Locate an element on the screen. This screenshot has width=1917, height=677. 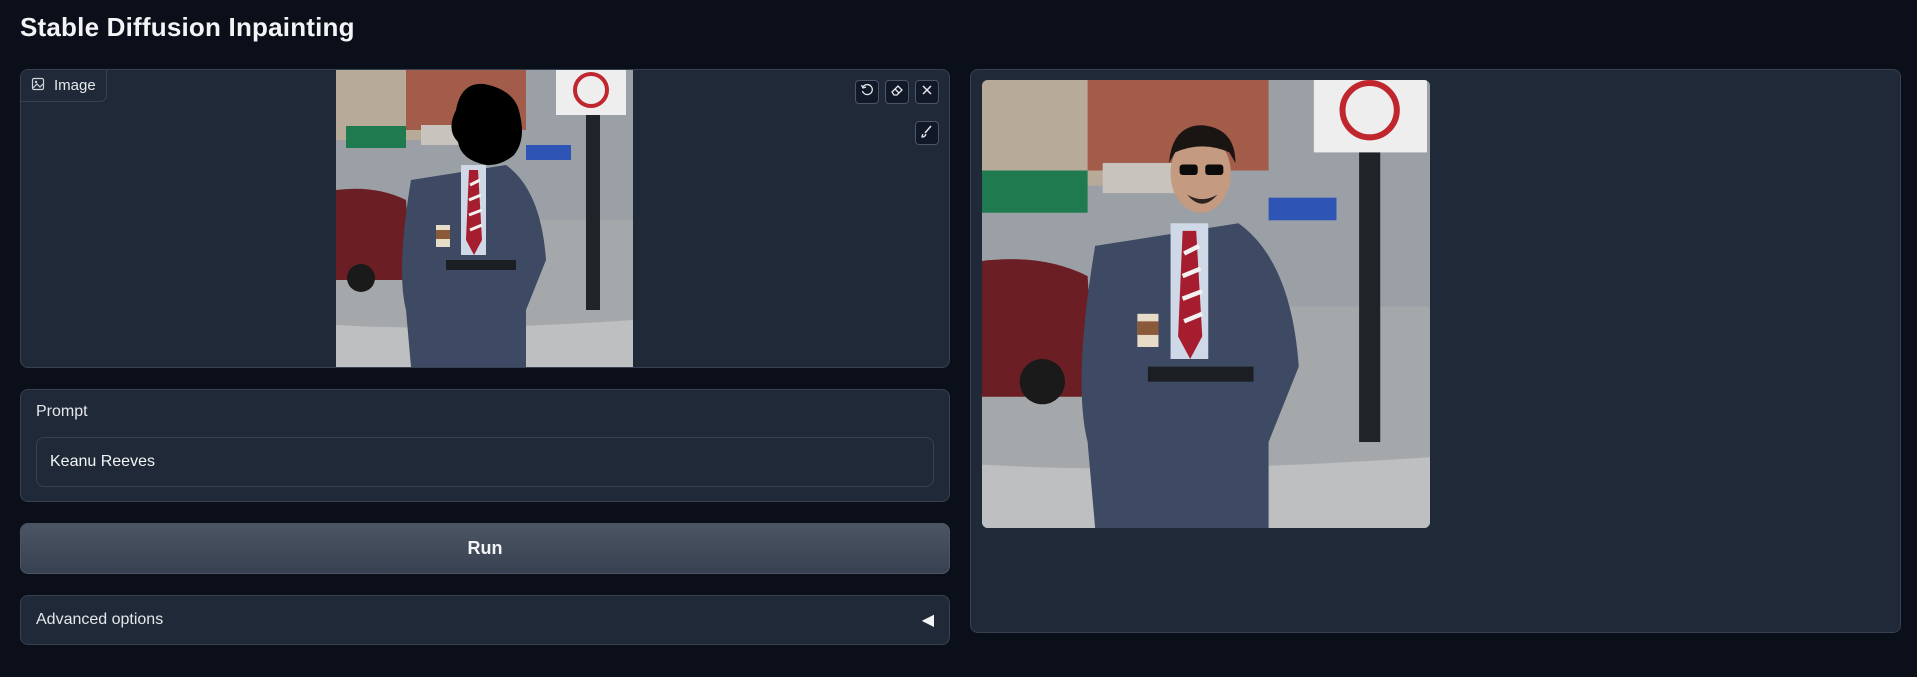
caret-left-icon: ◀ is located at coordinates (927, 620).